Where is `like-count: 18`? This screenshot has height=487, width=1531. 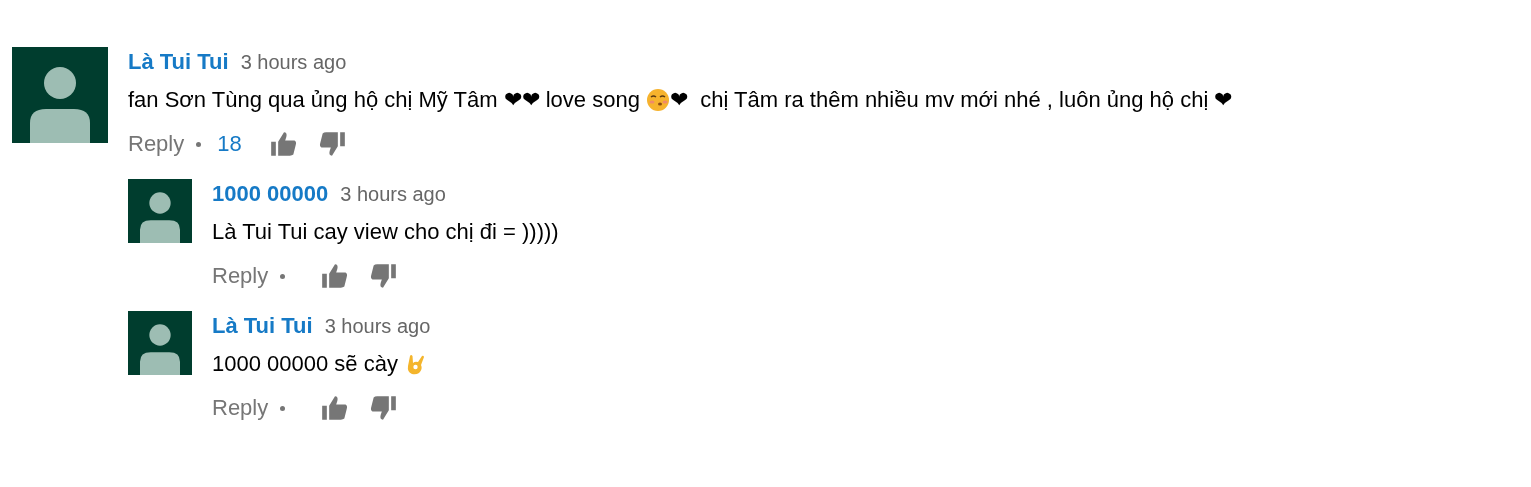
like-count: 18 is located at coordinates (229, 144).